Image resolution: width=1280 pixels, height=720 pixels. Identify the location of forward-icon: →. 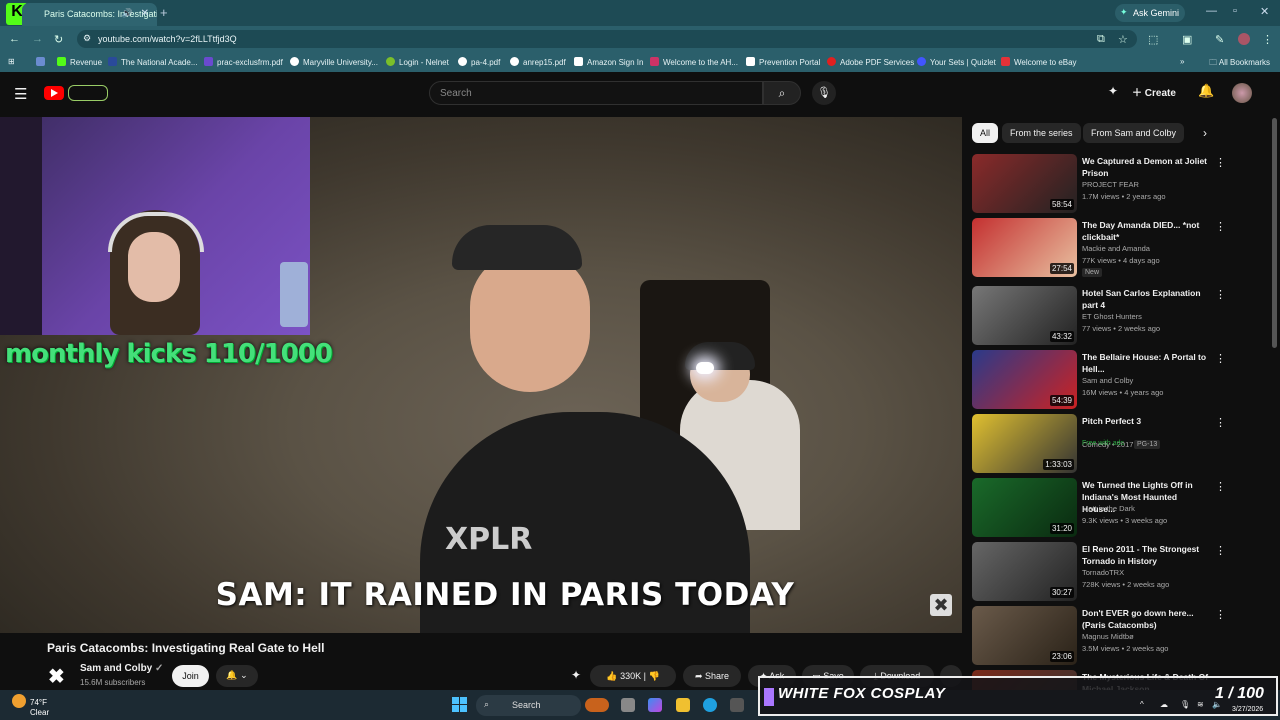
(37, 39).